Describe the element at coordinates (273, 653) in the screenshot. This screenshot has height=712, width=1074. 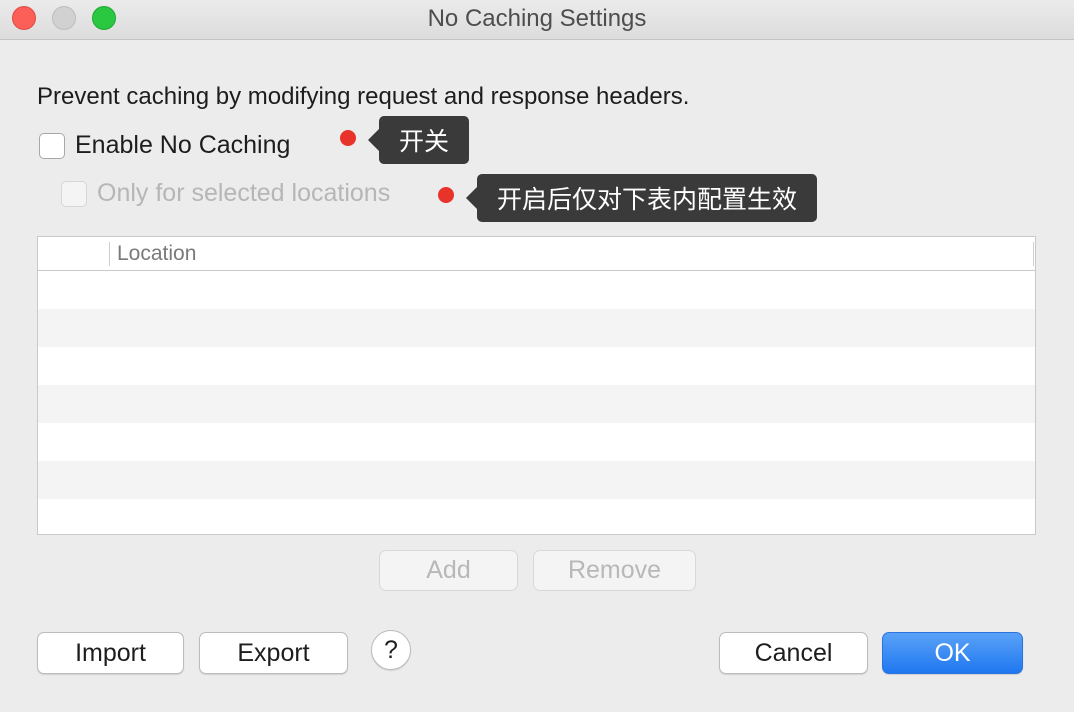
I see `export-button: Export` at that location.